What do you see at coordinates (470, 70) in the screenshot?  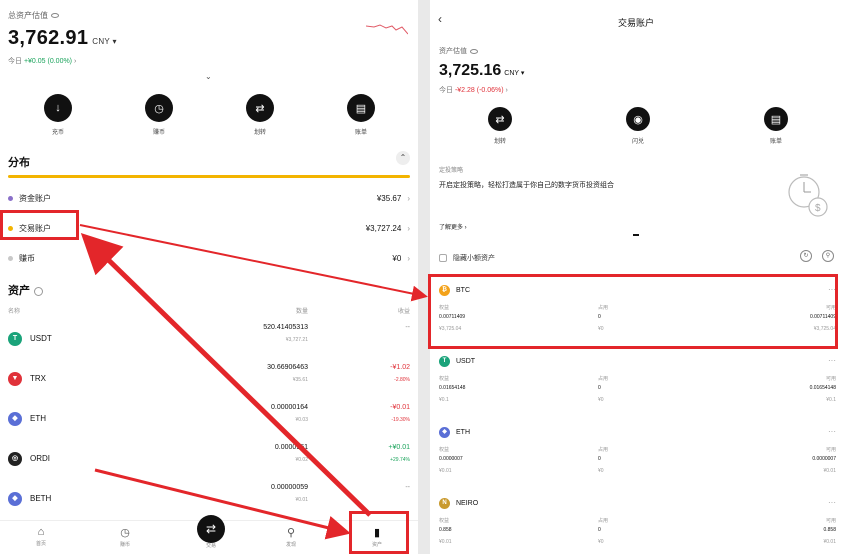 I see `bal-value: 3,725.16` at bounding box center [470, 70].